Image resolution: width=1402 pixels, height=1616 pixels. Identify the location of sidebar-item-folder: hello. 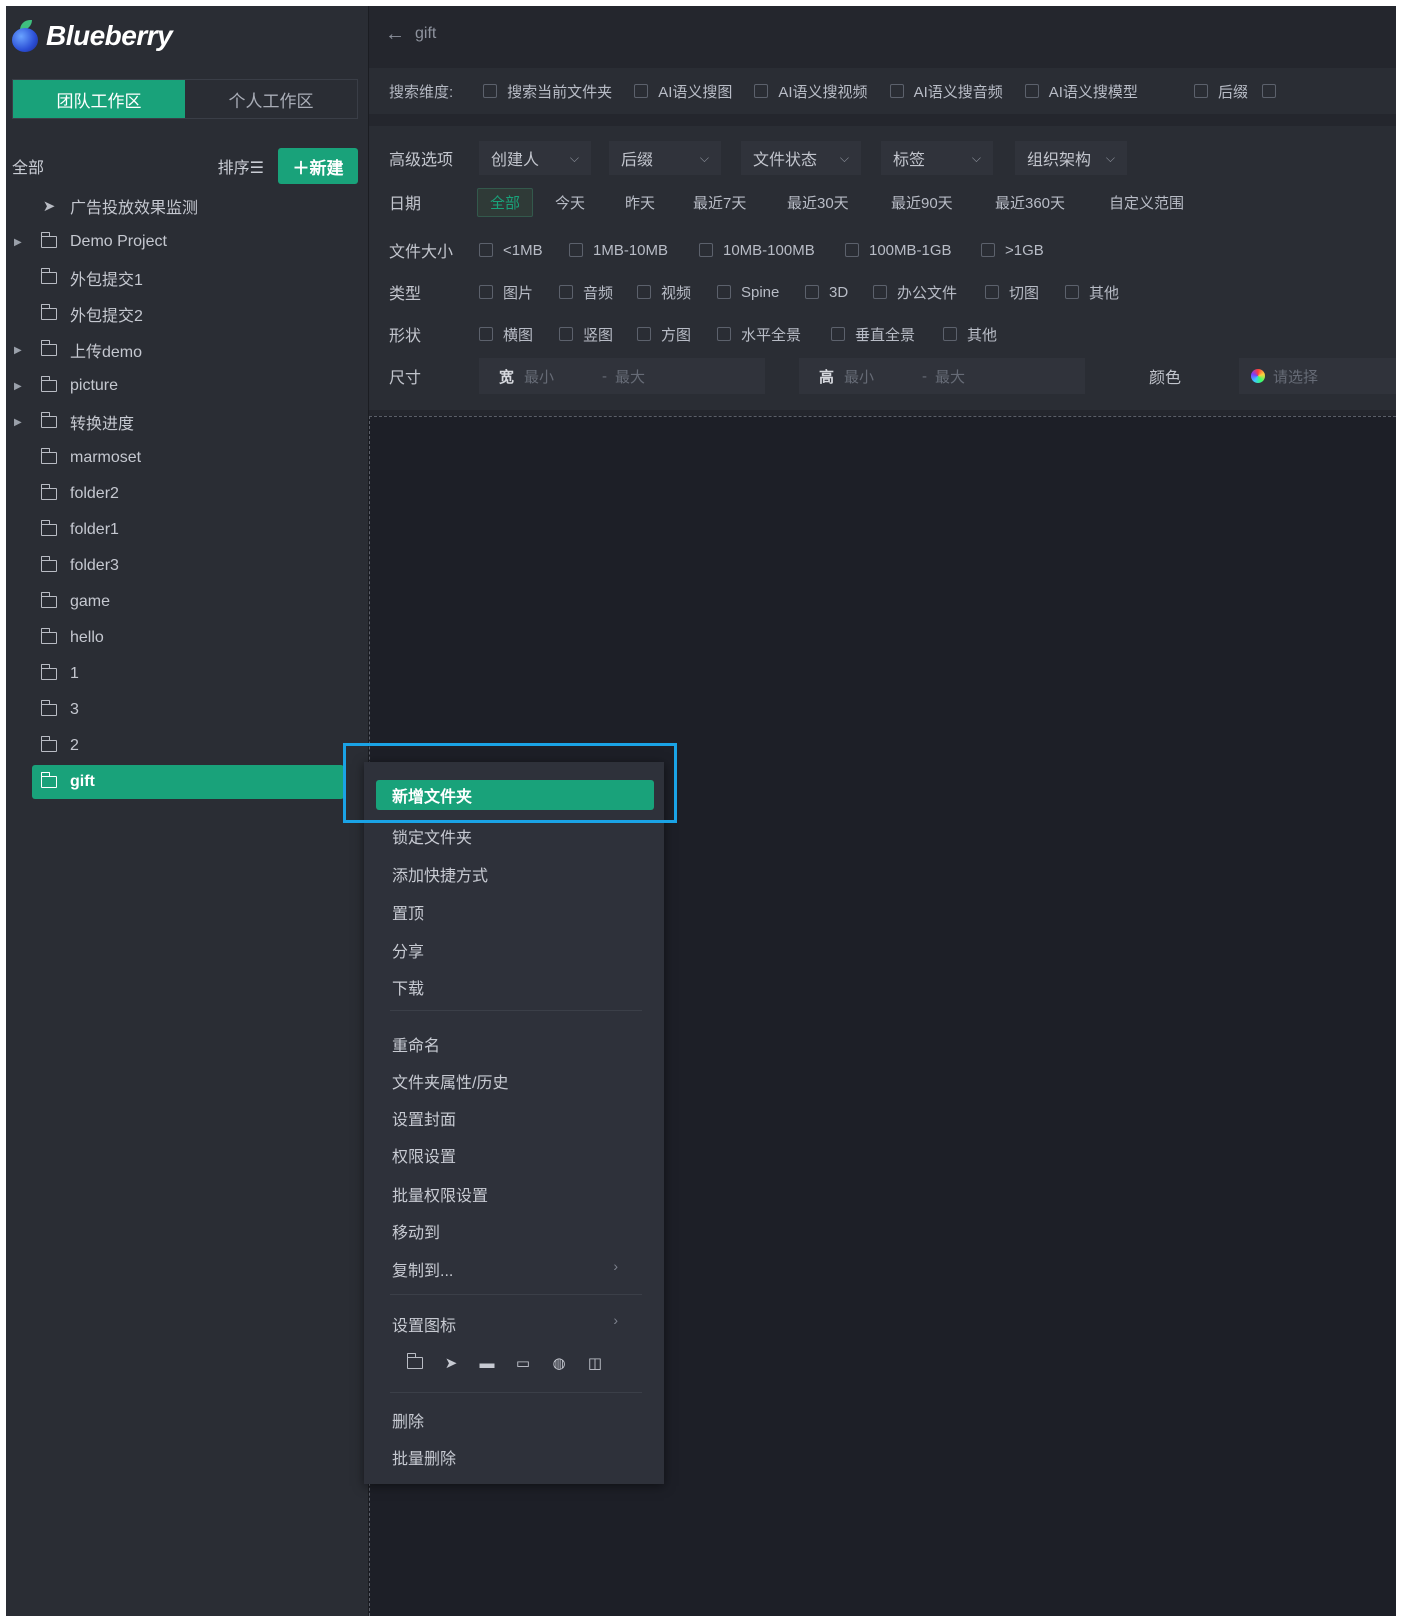
(187, 638).